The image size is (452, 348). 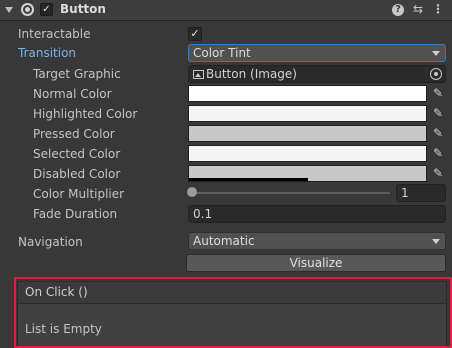 What do you see at coordinates (307, 133) in the screenshot?
I see `pressed-color-swatch` at bounding box center [307, 133].